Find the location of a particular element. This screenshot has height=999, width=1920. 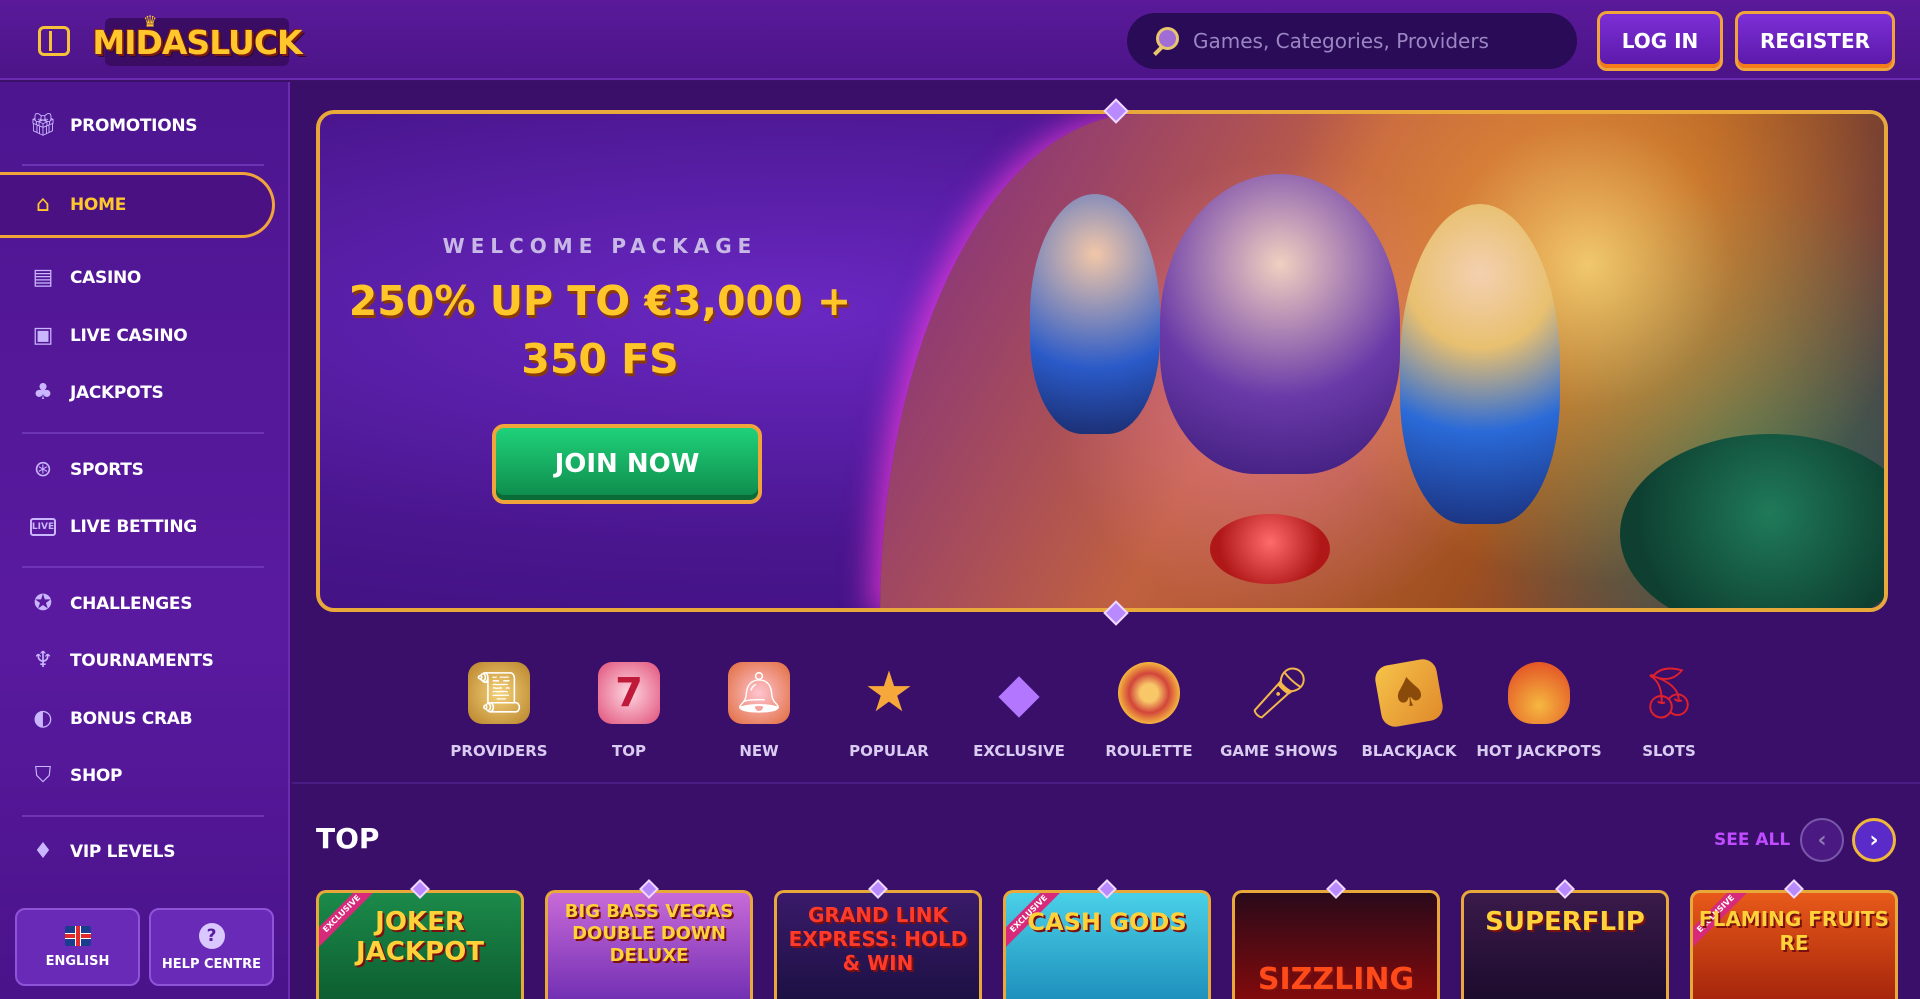

sidebar-item-label: CASINO is located at coordinates (106, 278).